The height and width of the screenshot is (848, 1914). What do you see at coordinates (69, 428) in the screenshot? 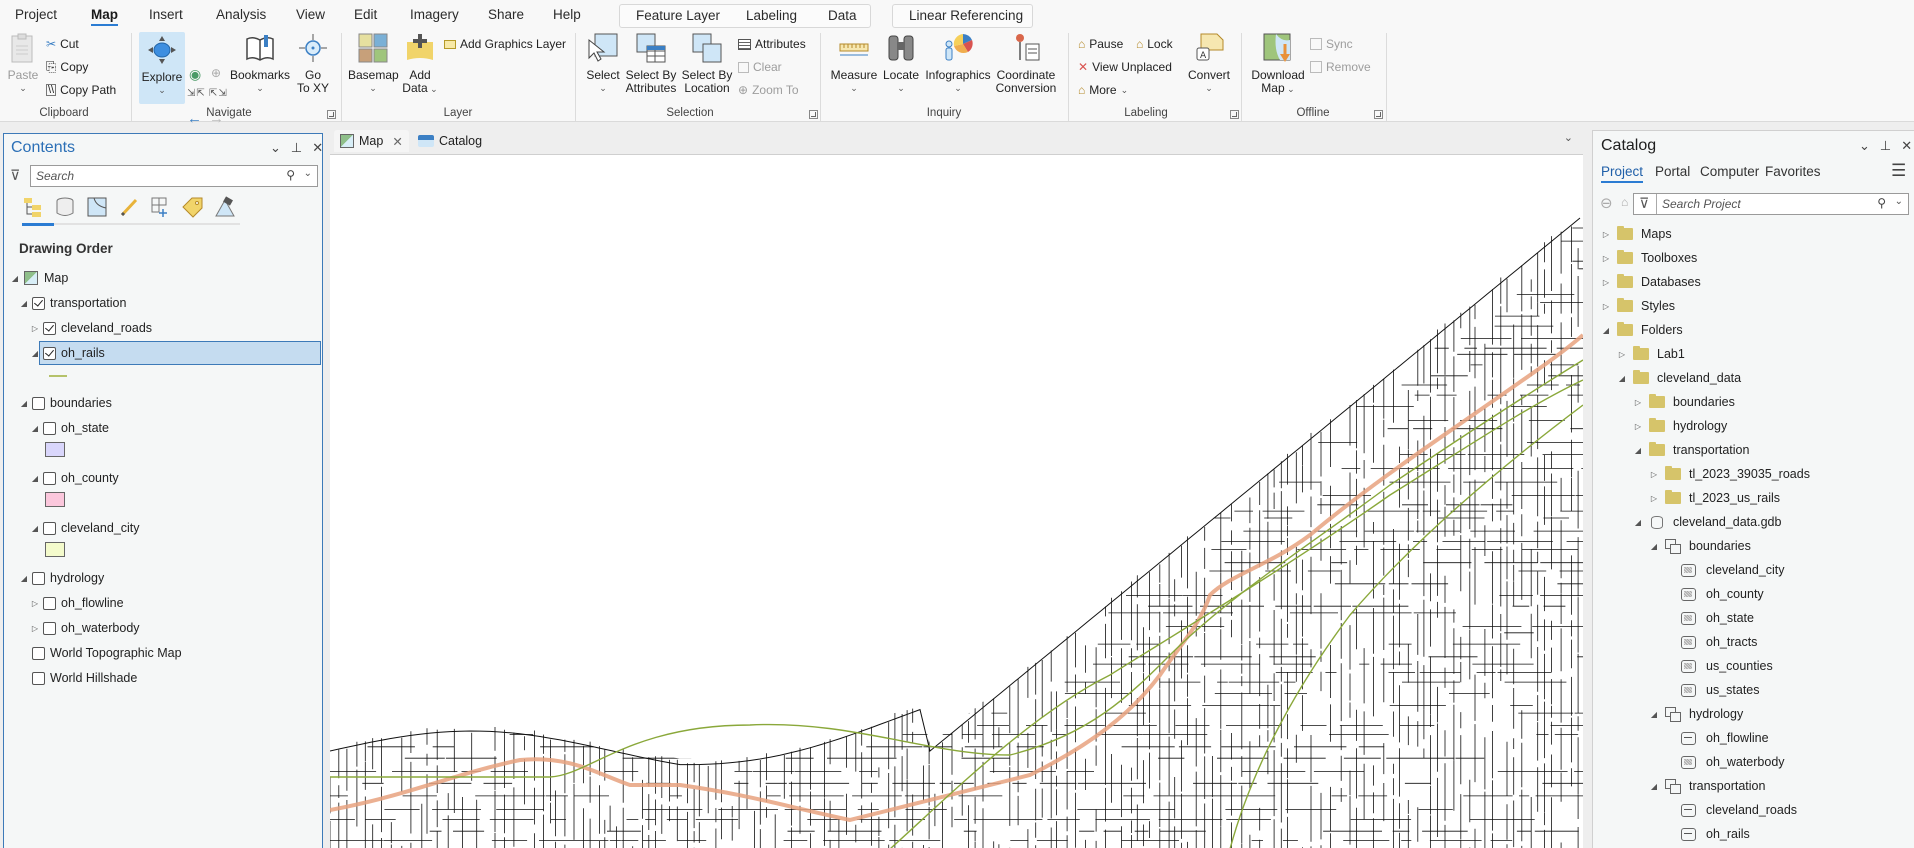
I see `layer-row: ◢ oh_state` at bounding box center [69, 428].